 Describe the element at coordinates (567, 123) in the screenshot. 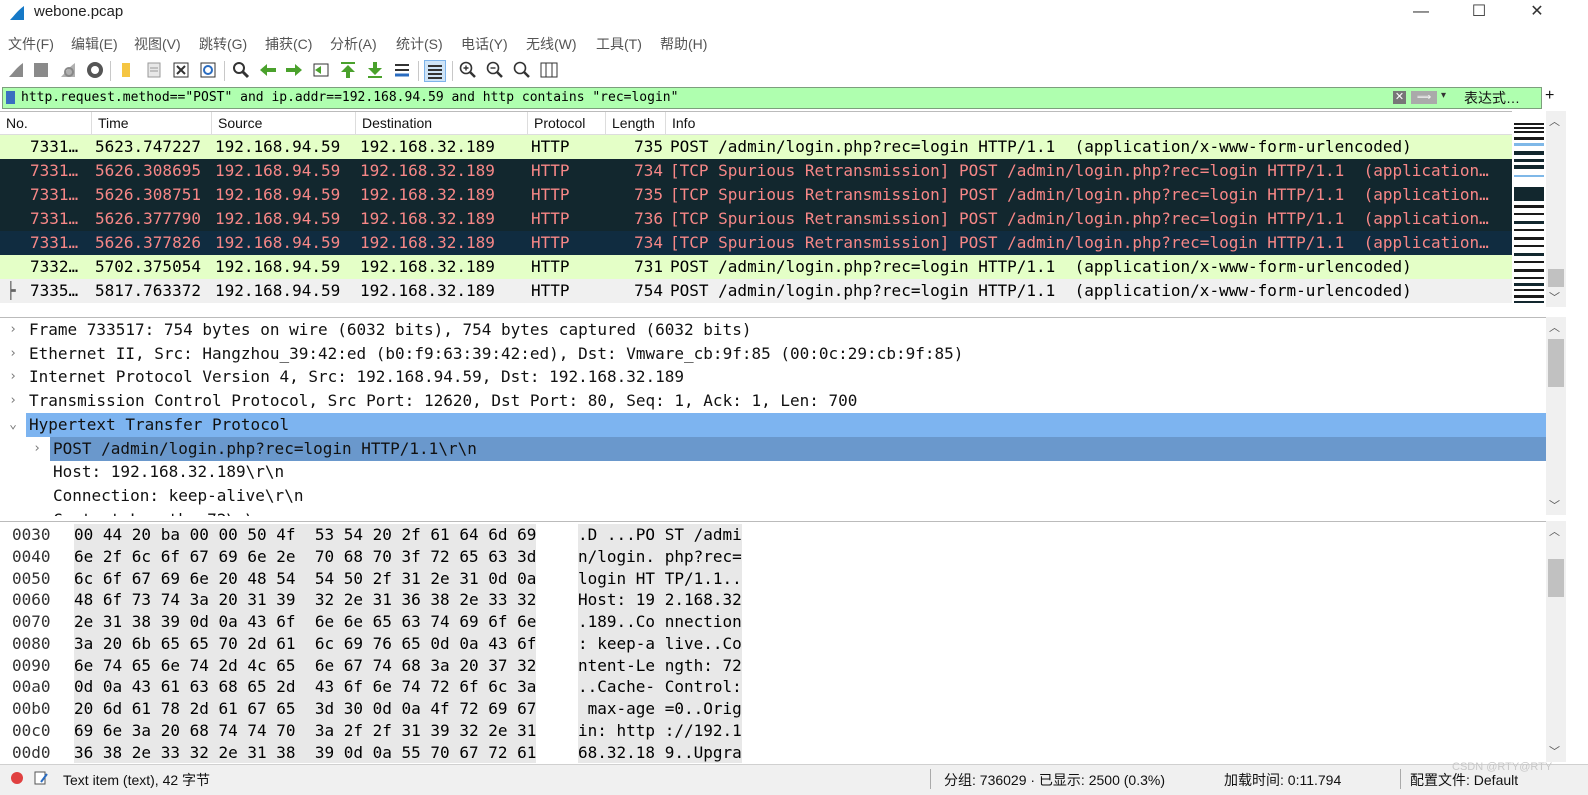

I see `column-header-protocol: Protocol` at that location.